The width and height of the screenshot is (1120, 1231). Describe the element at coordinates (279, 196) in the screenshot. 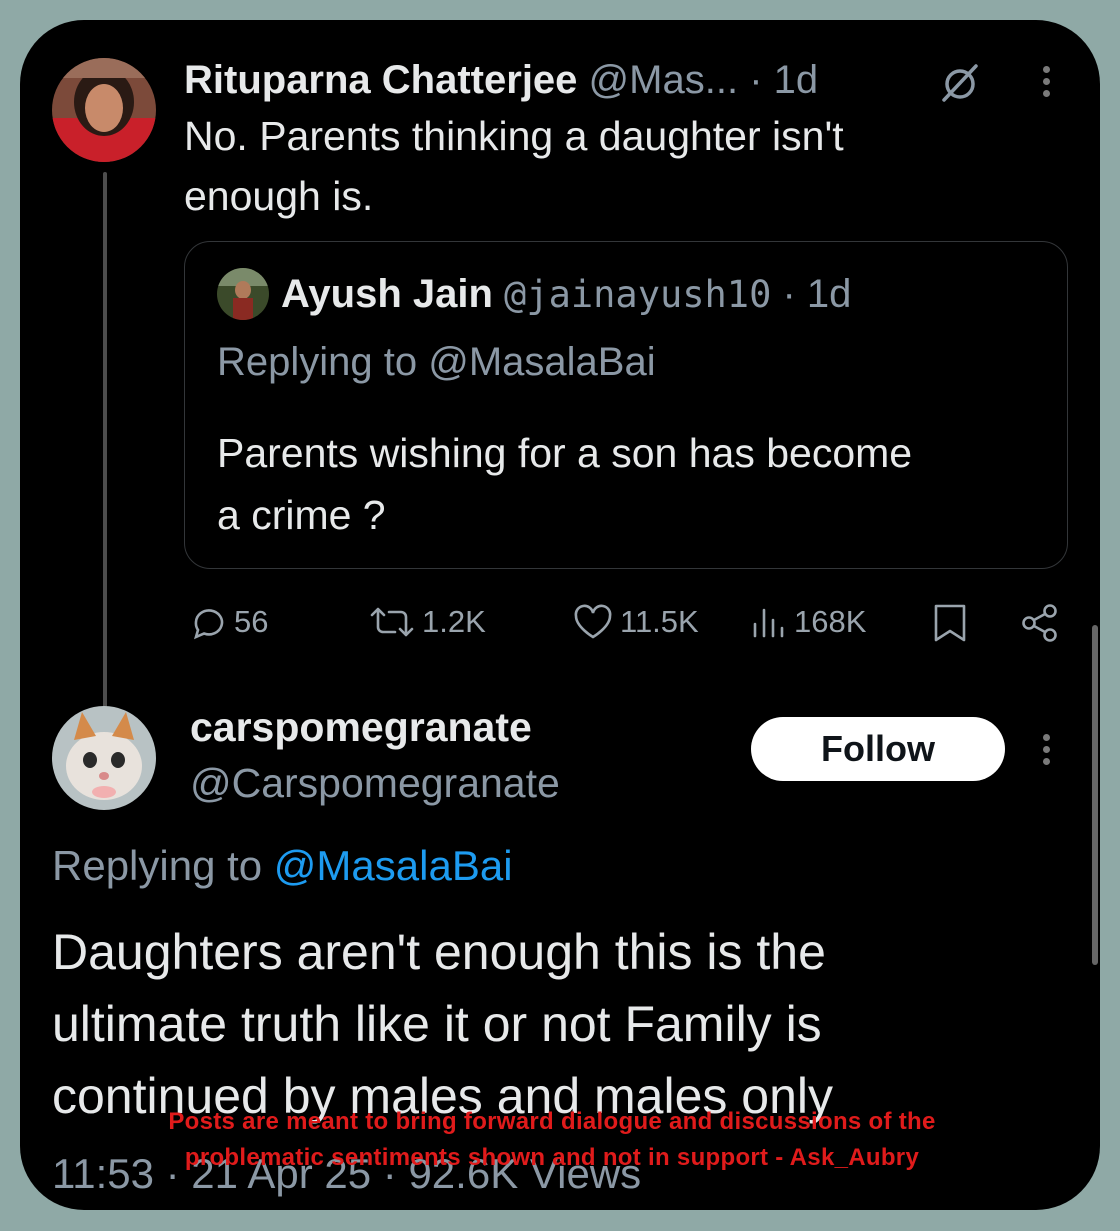

I see `post1-text-line2: enough is.` at that location.